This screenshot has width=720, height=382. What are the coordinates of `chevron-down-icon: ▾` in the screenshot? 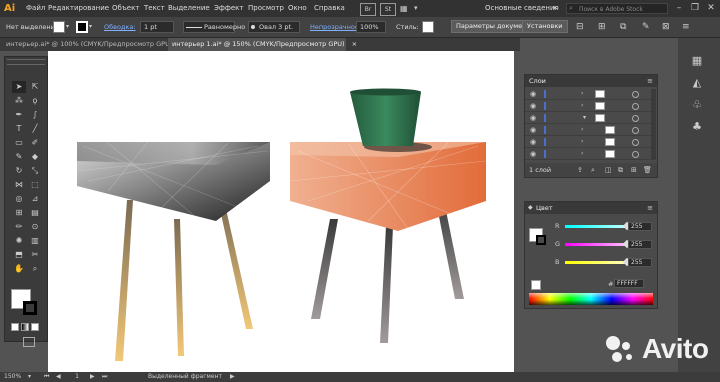 It's located at (420, 8).